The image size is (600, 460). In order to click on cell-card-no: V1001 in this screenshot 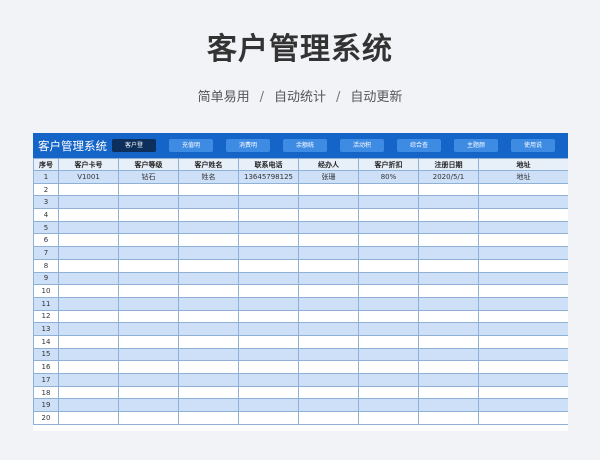, I will do `click(88, 177)`.